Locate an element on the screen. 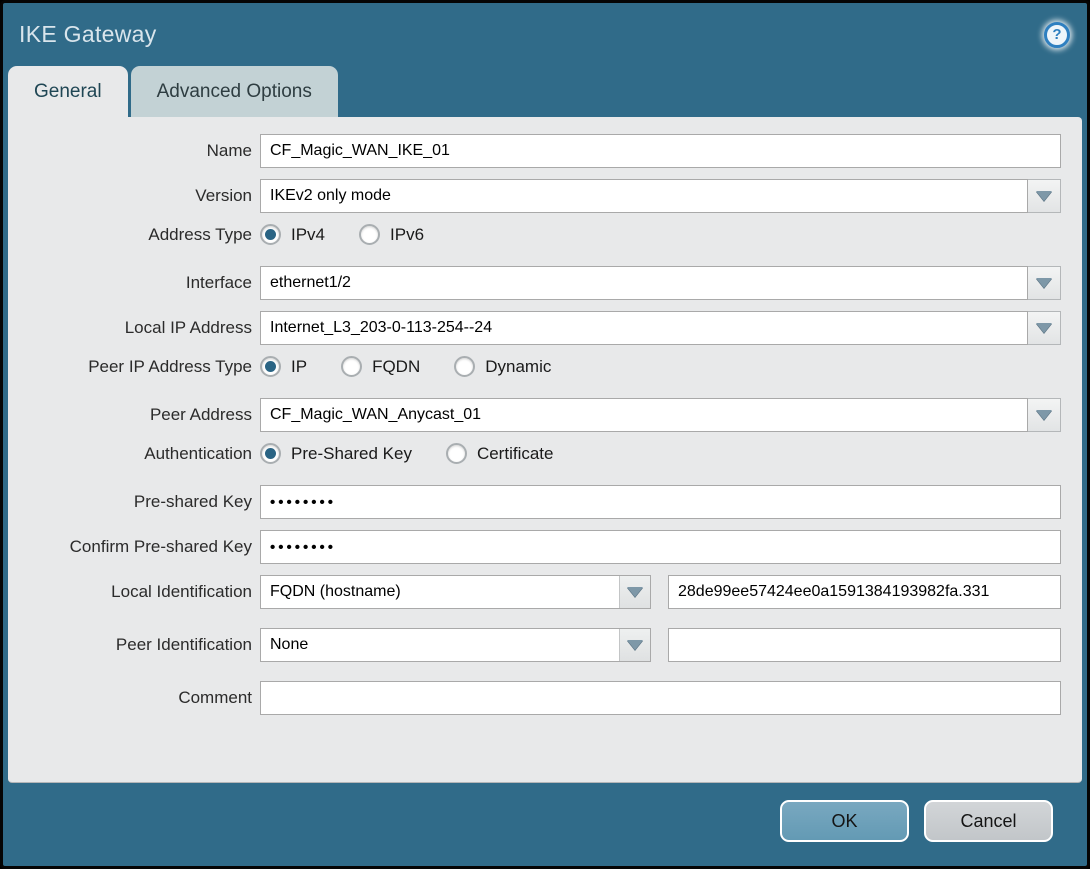 Image resolution: width=1090 pixels, height=869 pixels. tab-general: General is located at coordinates (68, 91).